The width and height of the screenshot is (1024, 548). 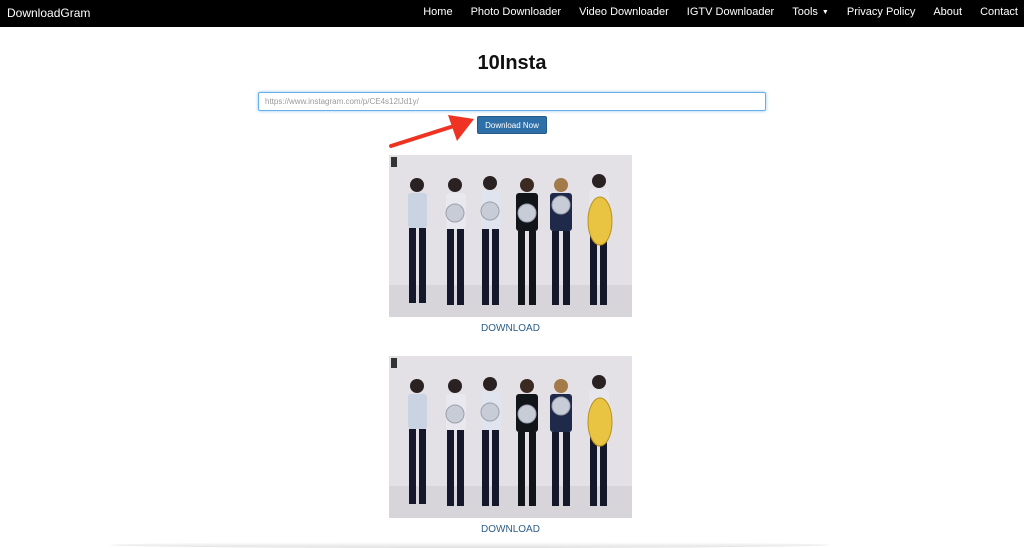 What do you see at coordinates (947, 12) in the screenshot?
I see `nav-about: About` at bounding box center [947, 12].